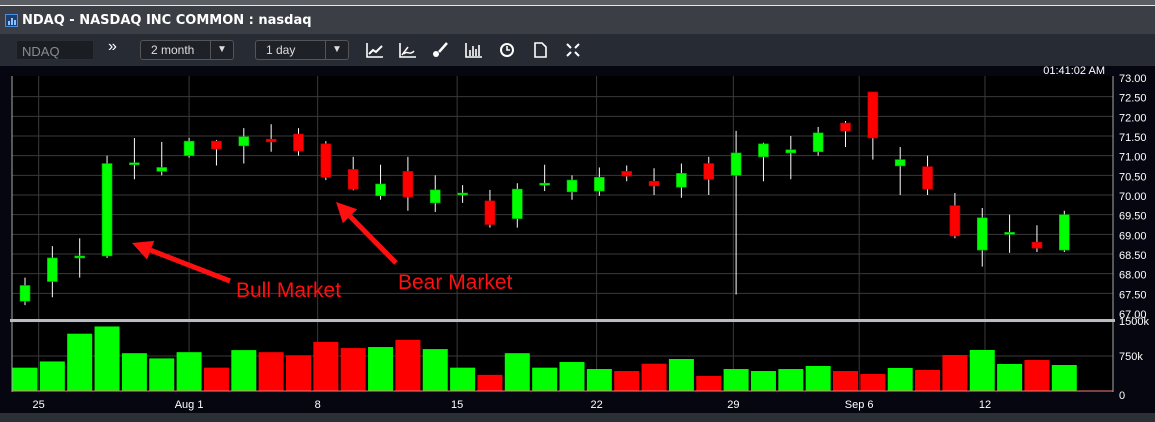 This screenshot has height=422, width=1155. I want to click on indicator-chart-icon, so click(408, 50).